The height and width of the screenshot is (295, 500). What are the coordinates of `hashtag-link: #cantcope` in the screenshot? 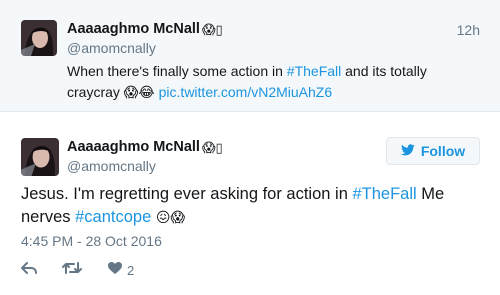 It's located at (113, 217).